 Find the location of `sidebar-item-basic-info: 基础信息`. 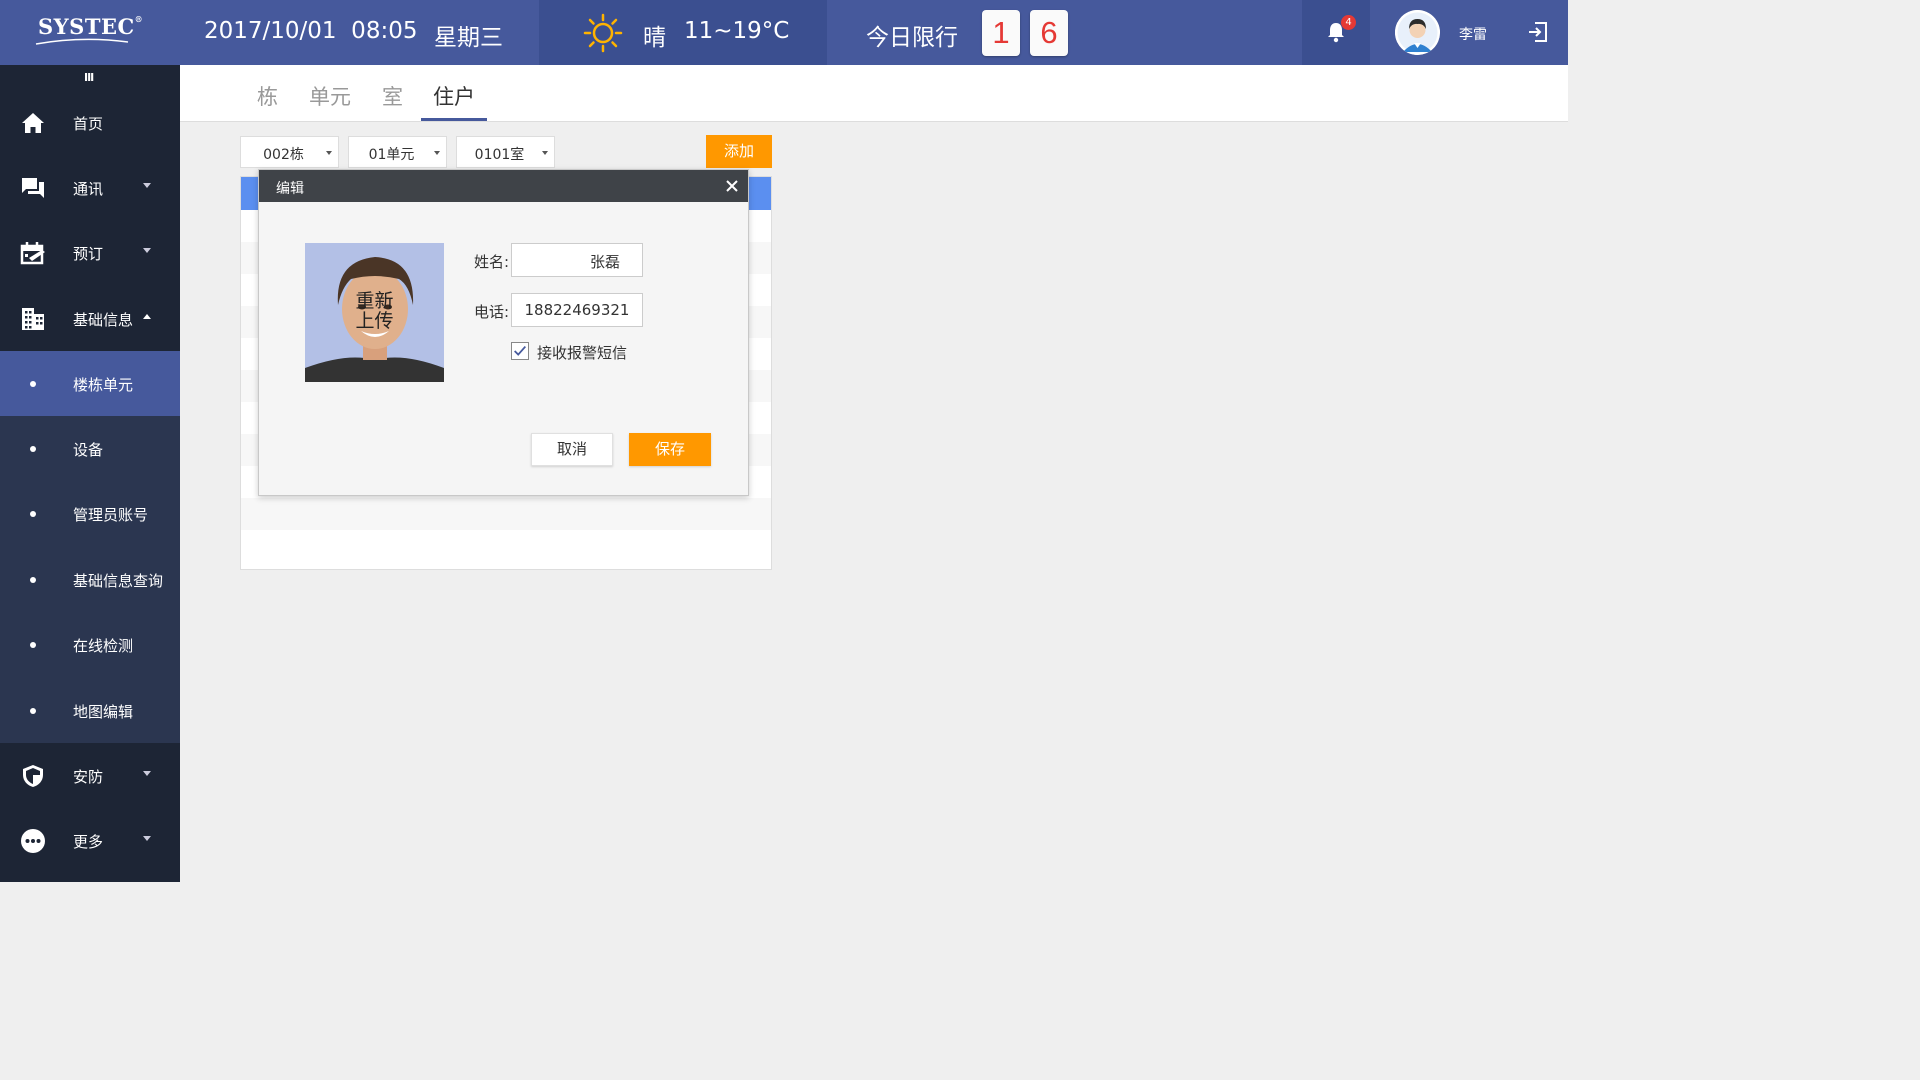

sidebar-item-basic-info: 基础信息 is located at coordinates (90, 318).